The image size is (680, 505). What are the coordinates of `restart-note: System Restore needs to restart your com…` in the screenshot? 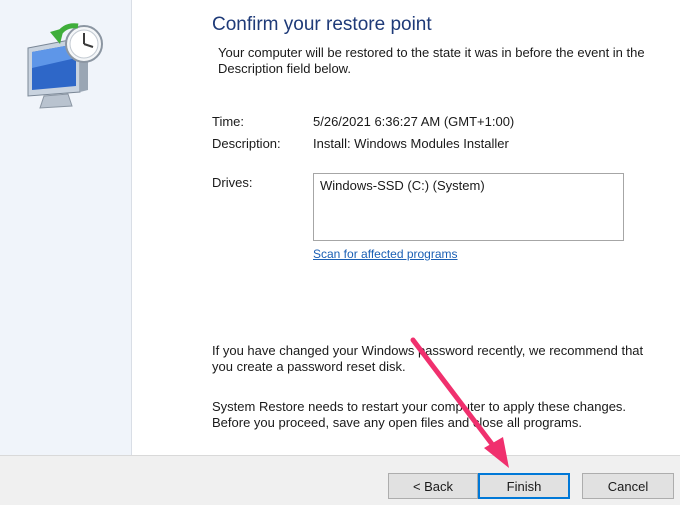 It's located at (419, 414).